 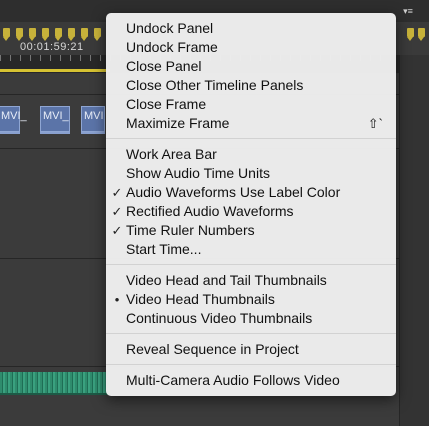 I want to click on menu-item-continuous-video-thumbnails: Continuous Video Thumbnails, so click(x=251, y=318).